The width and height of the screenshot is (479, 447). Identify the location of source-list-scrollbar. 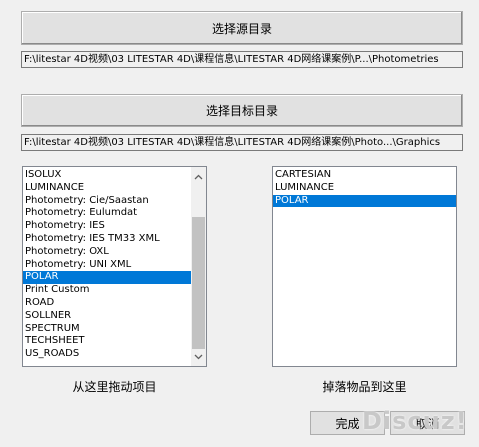
(198, 266).